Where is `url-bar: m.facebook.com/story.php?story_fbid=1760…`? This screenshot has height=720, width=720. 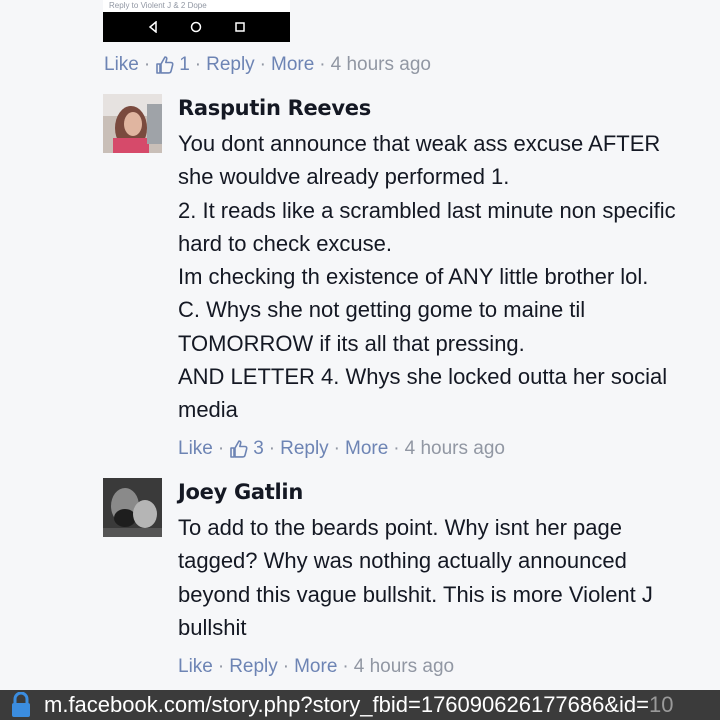 url-bar: m.facebook.com/story.php?story_fbid=1760… is located at coordinates (360, 705).